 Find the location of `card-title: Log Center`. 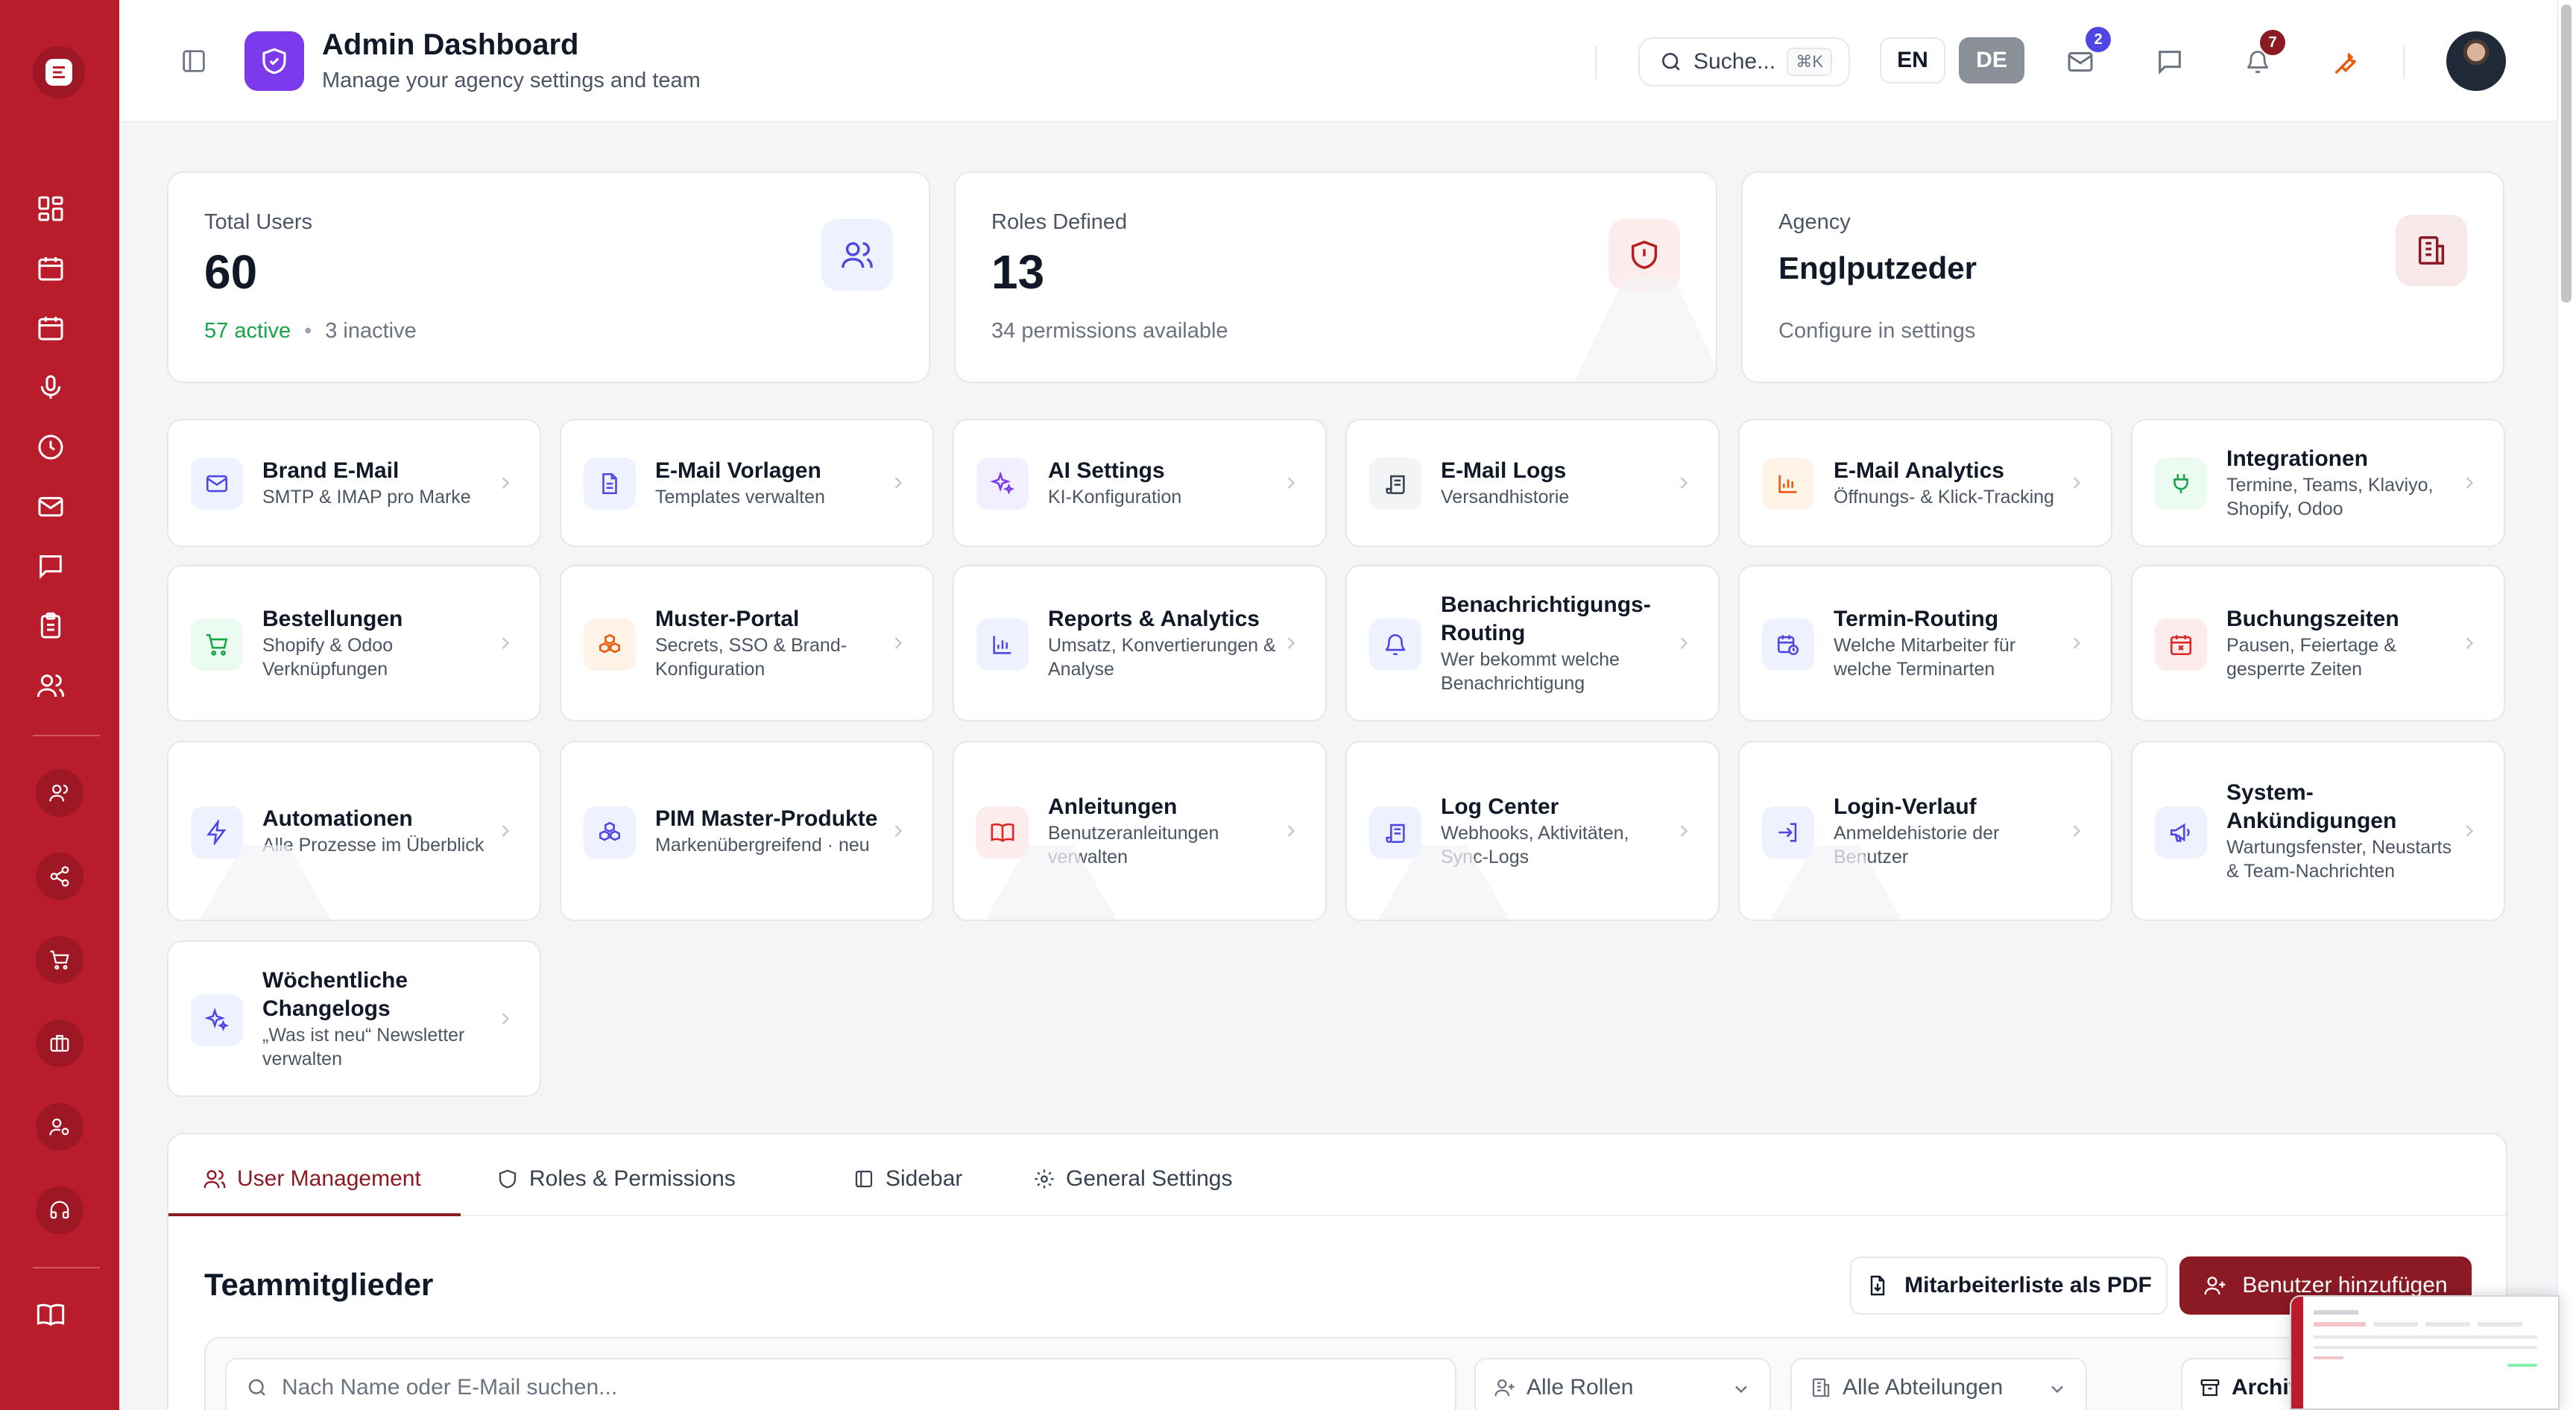

card-title: Log Center is located at coordinates (1500, 806).